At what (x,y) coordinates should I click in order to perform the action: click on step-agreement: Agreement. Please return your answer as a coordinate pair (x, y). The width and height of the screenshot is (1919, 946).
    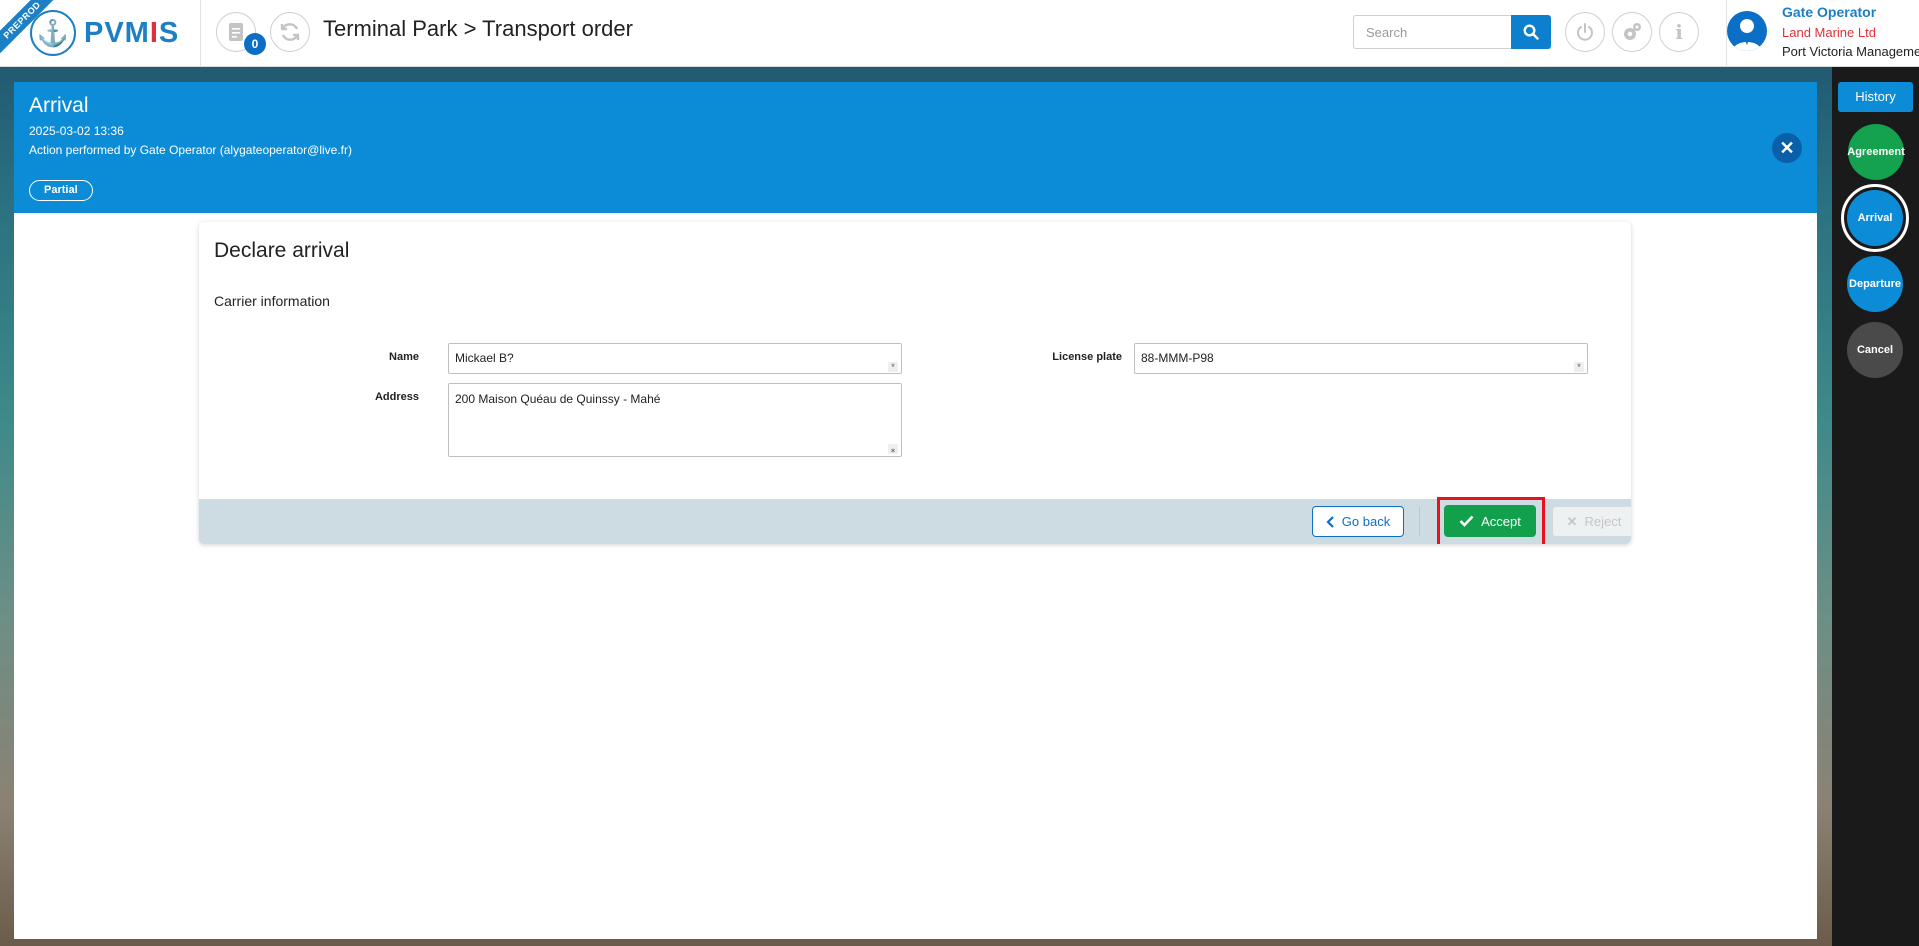
    Looking at the image, I should click on (1876, 152).